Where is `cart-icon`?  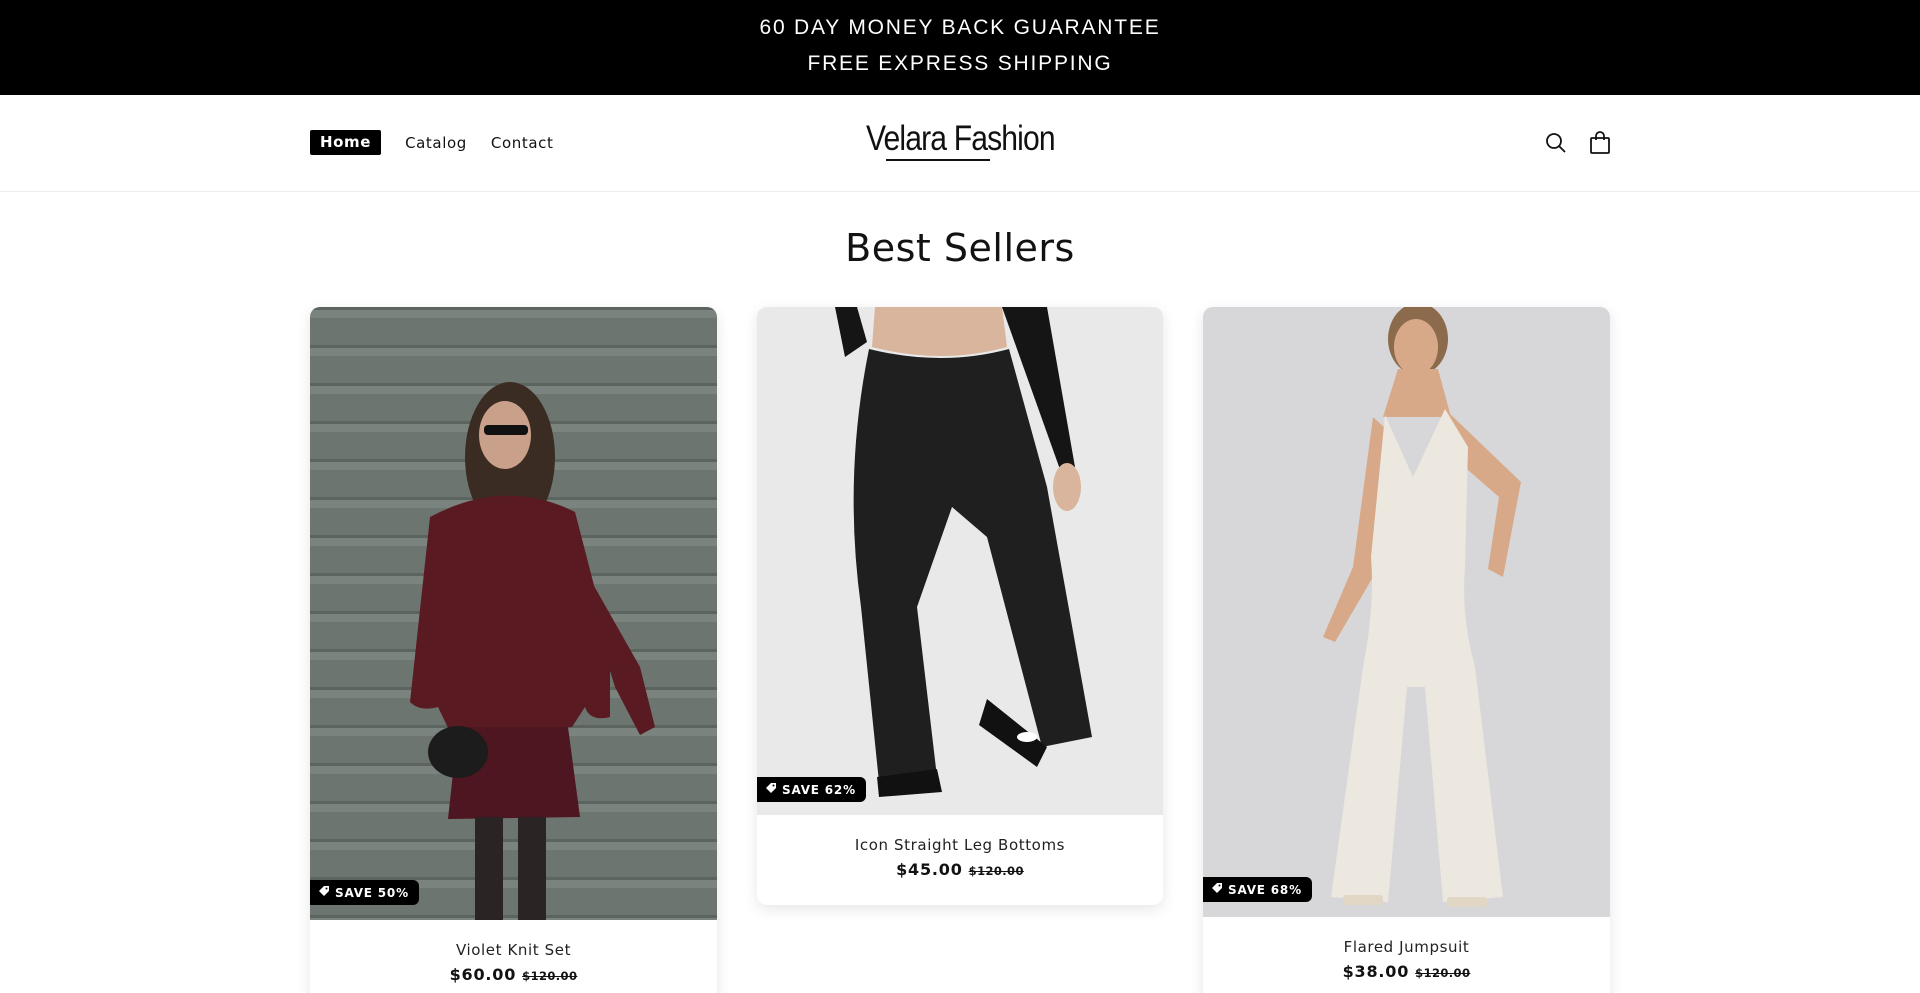
cart-icon is located at coordinates (1600, 143).